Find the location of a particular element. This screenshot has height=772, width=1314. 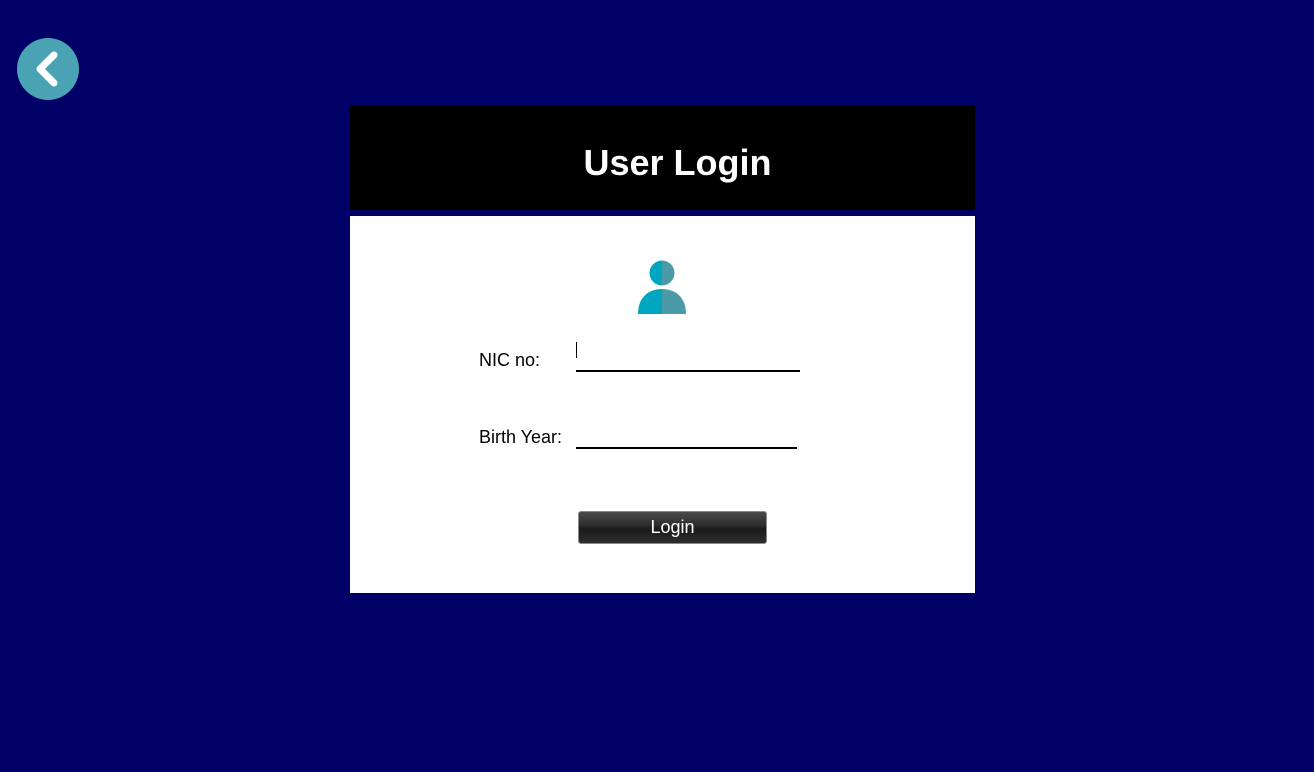

birth-year-label: Birth Year: is located at coordinates (521, 437).